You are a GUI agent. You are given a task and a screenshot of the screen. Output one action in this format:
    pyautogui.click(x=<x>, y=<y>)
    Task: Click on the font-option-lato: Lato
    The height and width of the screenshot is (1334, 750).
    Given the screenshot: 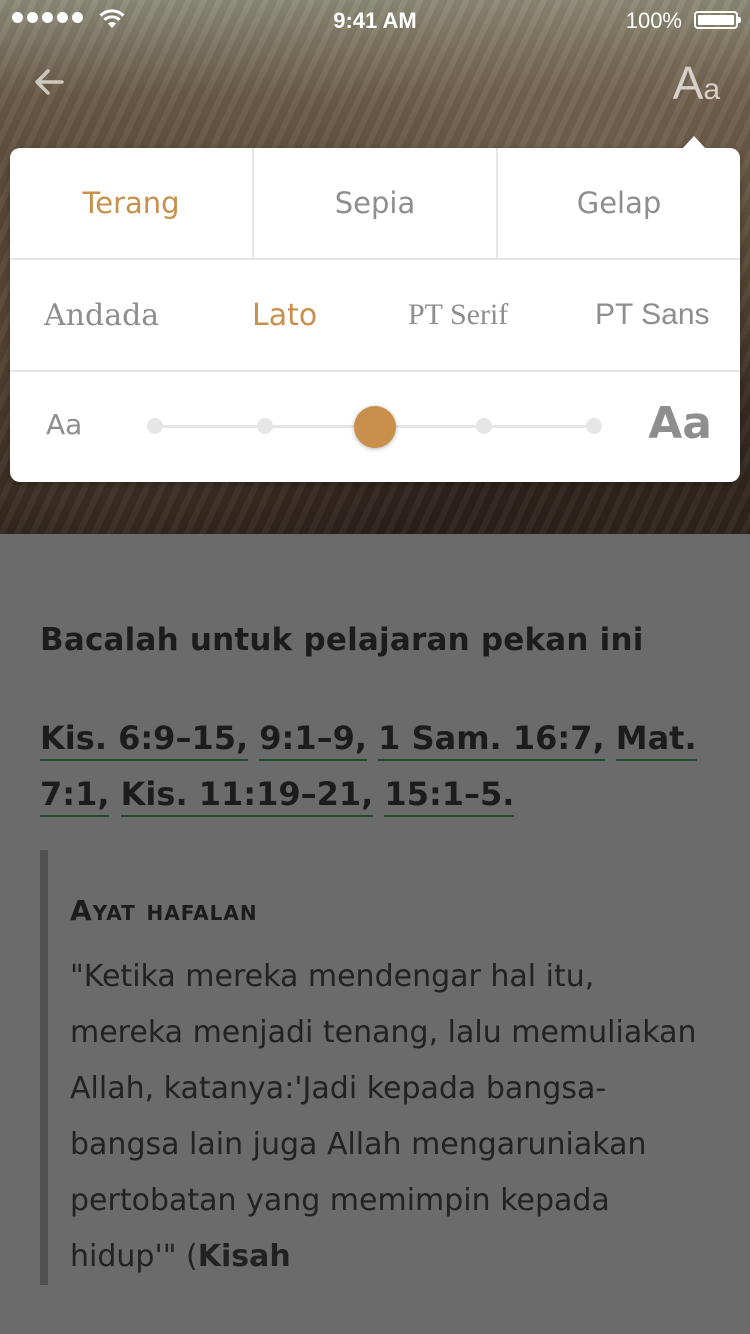 What is the action you would take?
    pyautogui.click(x=284, y=315)
    